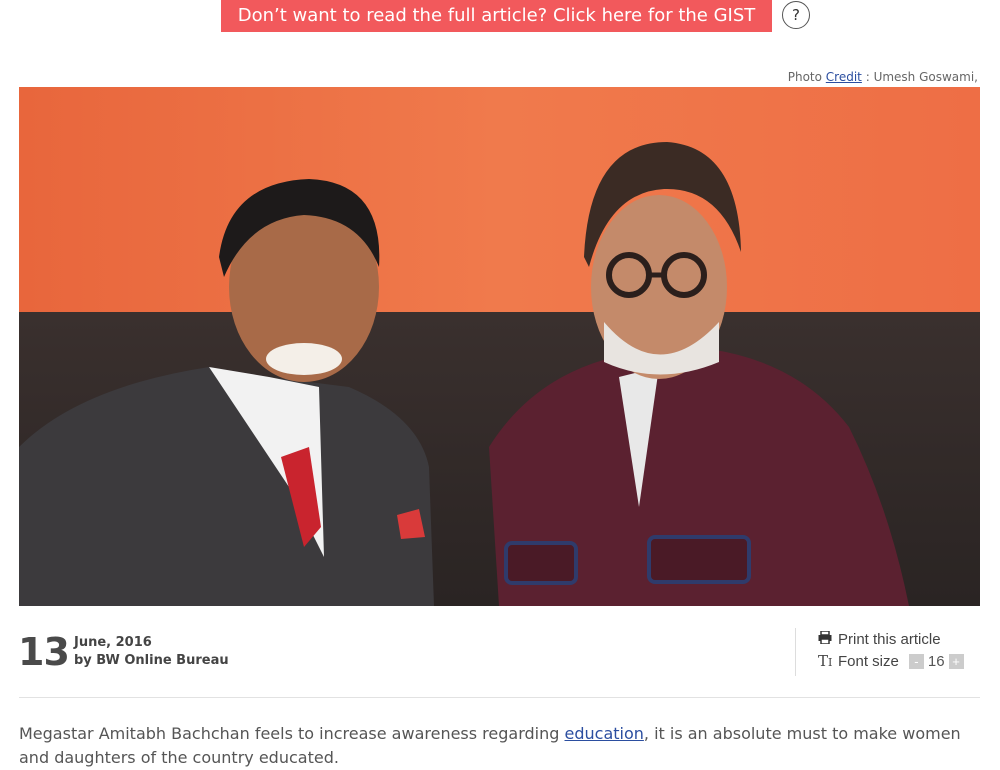 The width and height of the screenshot is (1000, 770). I want to click on credit-link: Credit, so click(844, 77).